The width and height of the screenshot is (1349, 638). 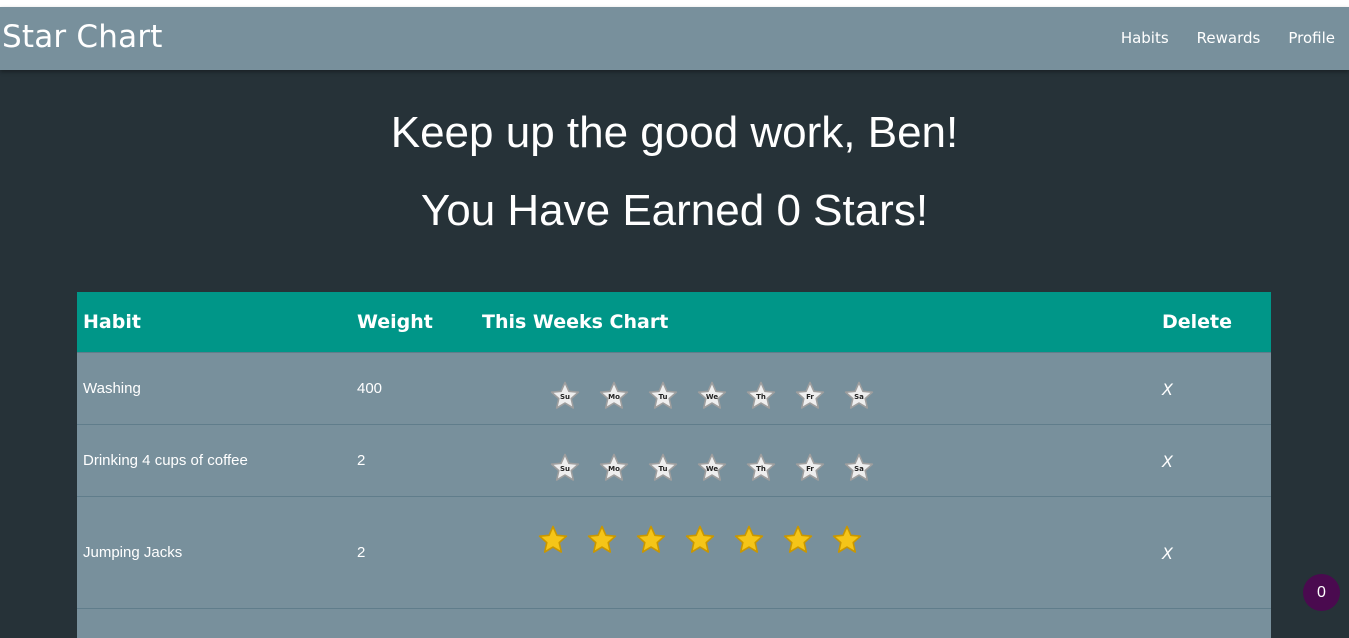 I want to click on header-delete: Delete, so click(x=1197, y=322).